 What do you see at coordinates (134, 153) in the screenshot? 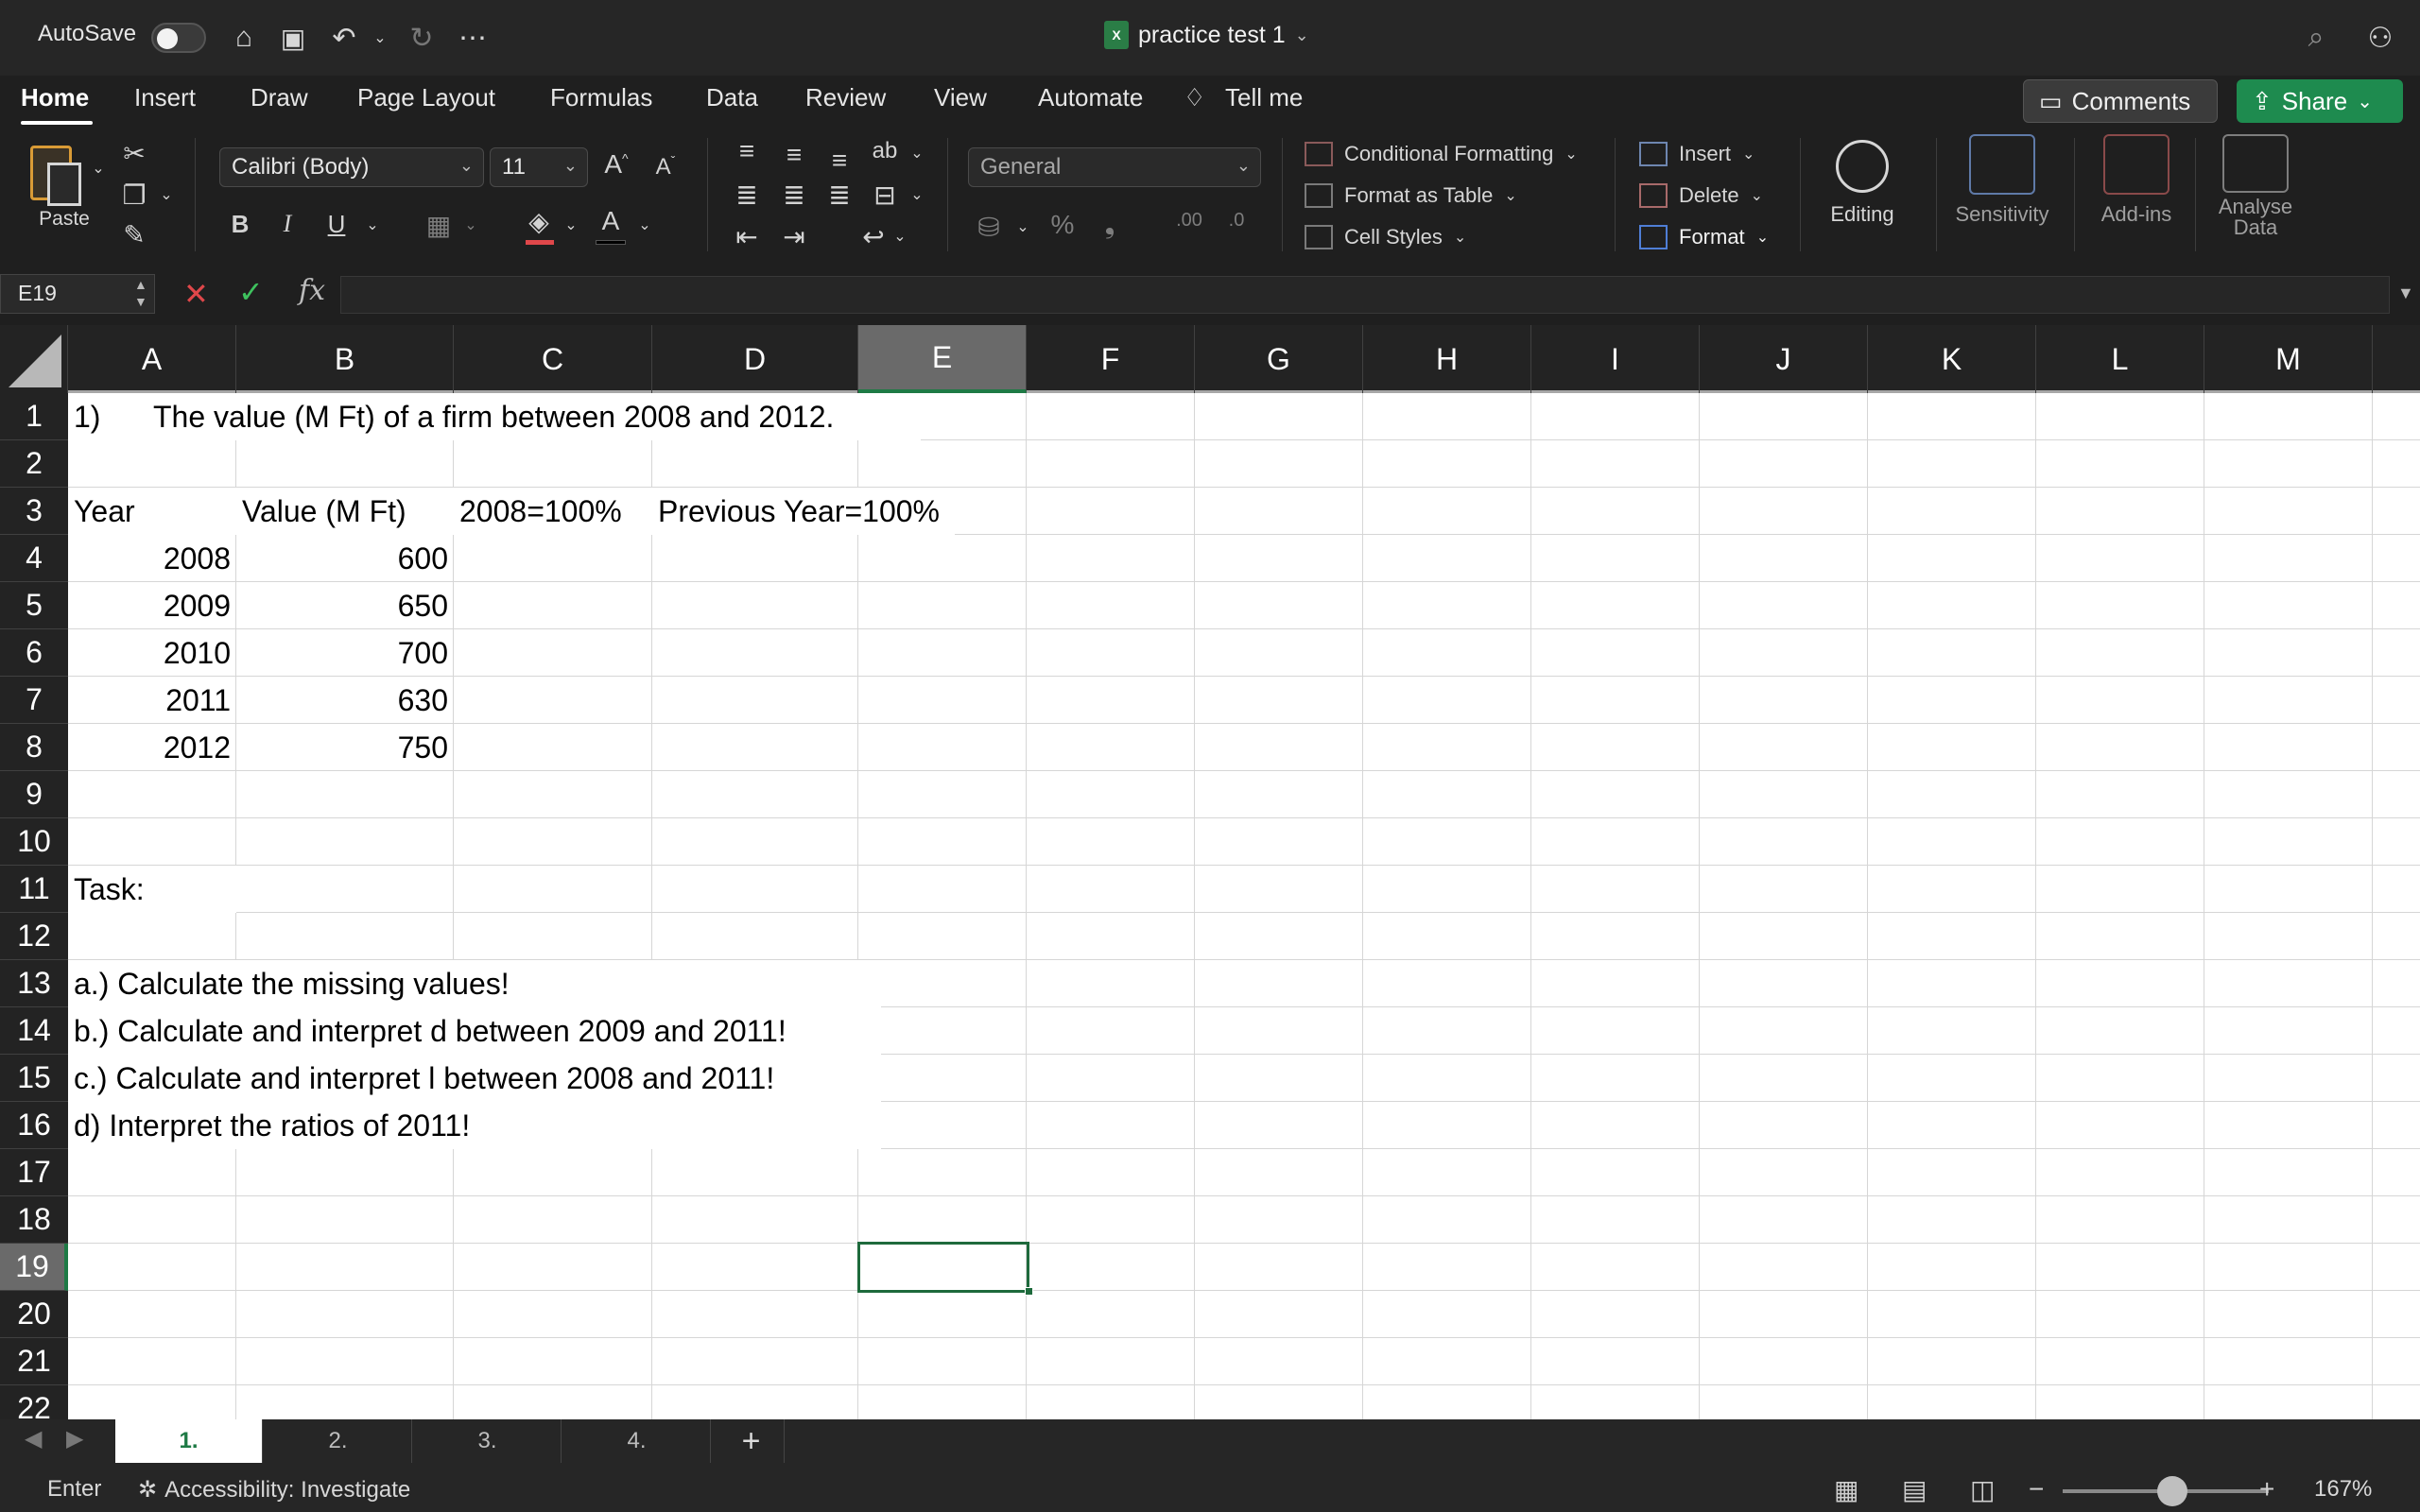
I see `cut-icon: ✂` at bounding box center [134, 153].